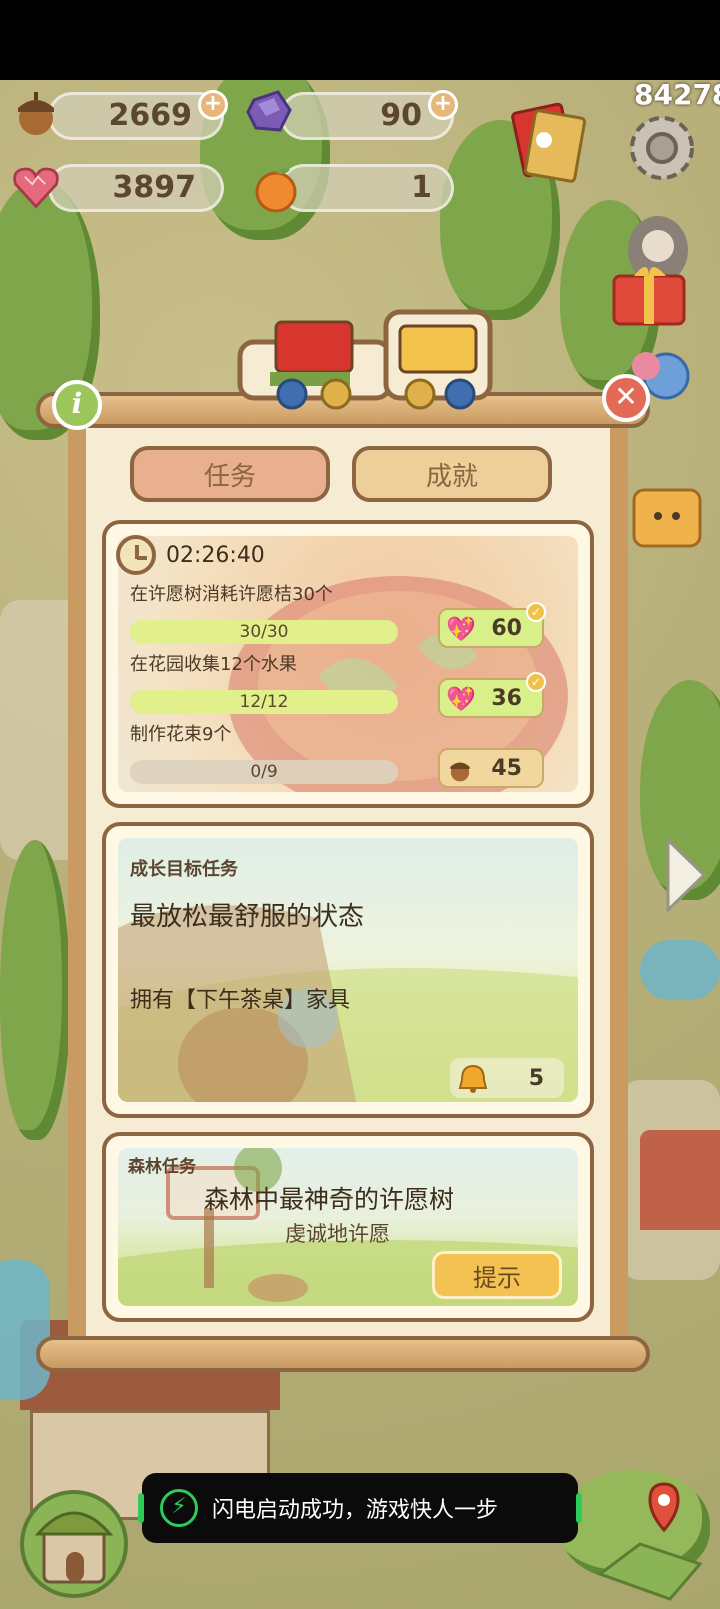  What do you see at coordinates (536, 1078) in the screenshot?
I see `growth-task-reward-amount: 5` at bounding box center [536, 1078].